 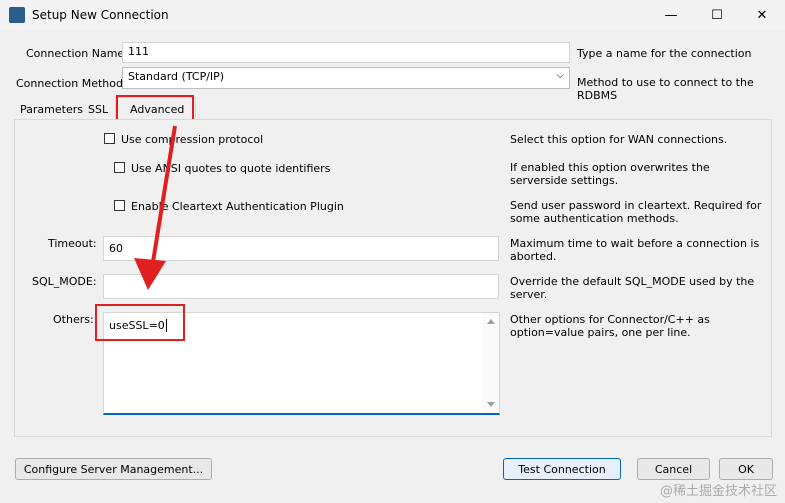 What do you see at coordinates (619, 139) in the screenshot?
I see `compression-help: Select this option for WAN connections.` at bounding box center [619, 139].